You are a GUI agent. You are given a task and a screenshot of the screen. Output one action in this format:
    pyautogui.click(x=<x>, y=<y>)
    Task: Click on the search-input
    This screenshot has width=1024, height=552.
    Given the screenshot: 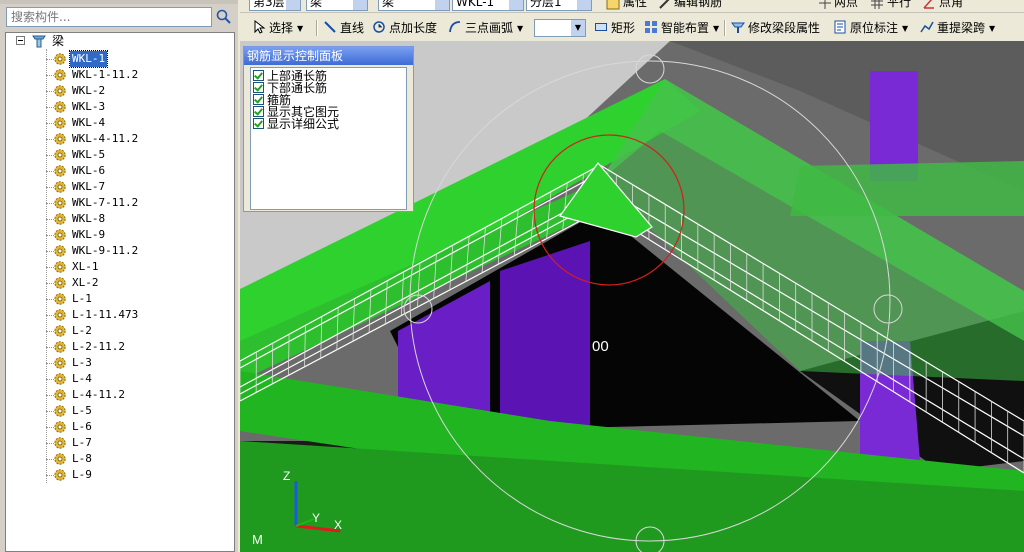 What is the action you would take?
    pyautogui.click(x=109, y=17)
    